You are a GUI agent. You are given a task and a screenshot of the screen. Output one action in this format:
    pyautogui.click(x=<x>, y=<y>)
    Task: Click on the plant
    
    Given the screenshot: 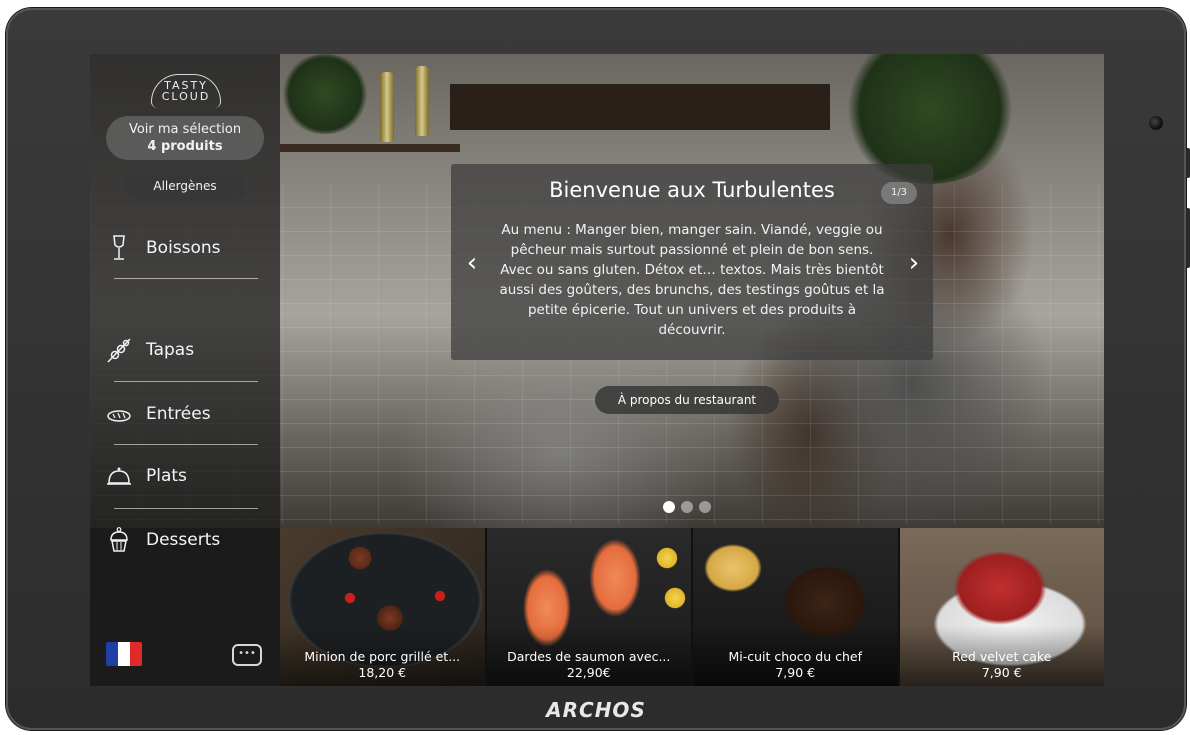 What is the action you would take?
    pyautogui.click(x=325, y=94)
    